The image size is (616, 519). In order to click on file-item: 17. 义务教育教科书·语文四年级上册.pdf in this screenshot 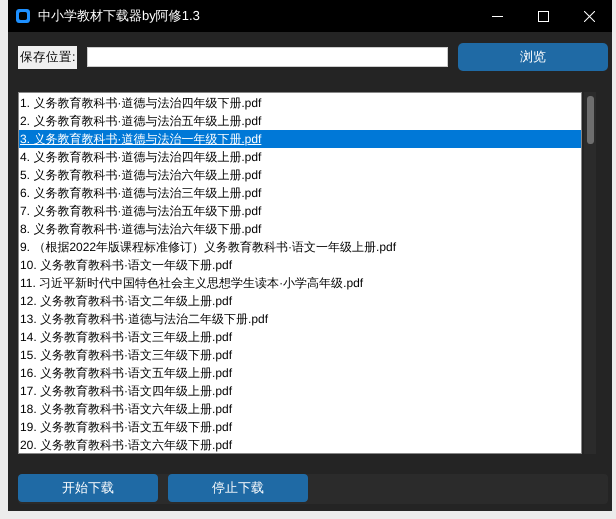, I will do `click(300, 391)`.